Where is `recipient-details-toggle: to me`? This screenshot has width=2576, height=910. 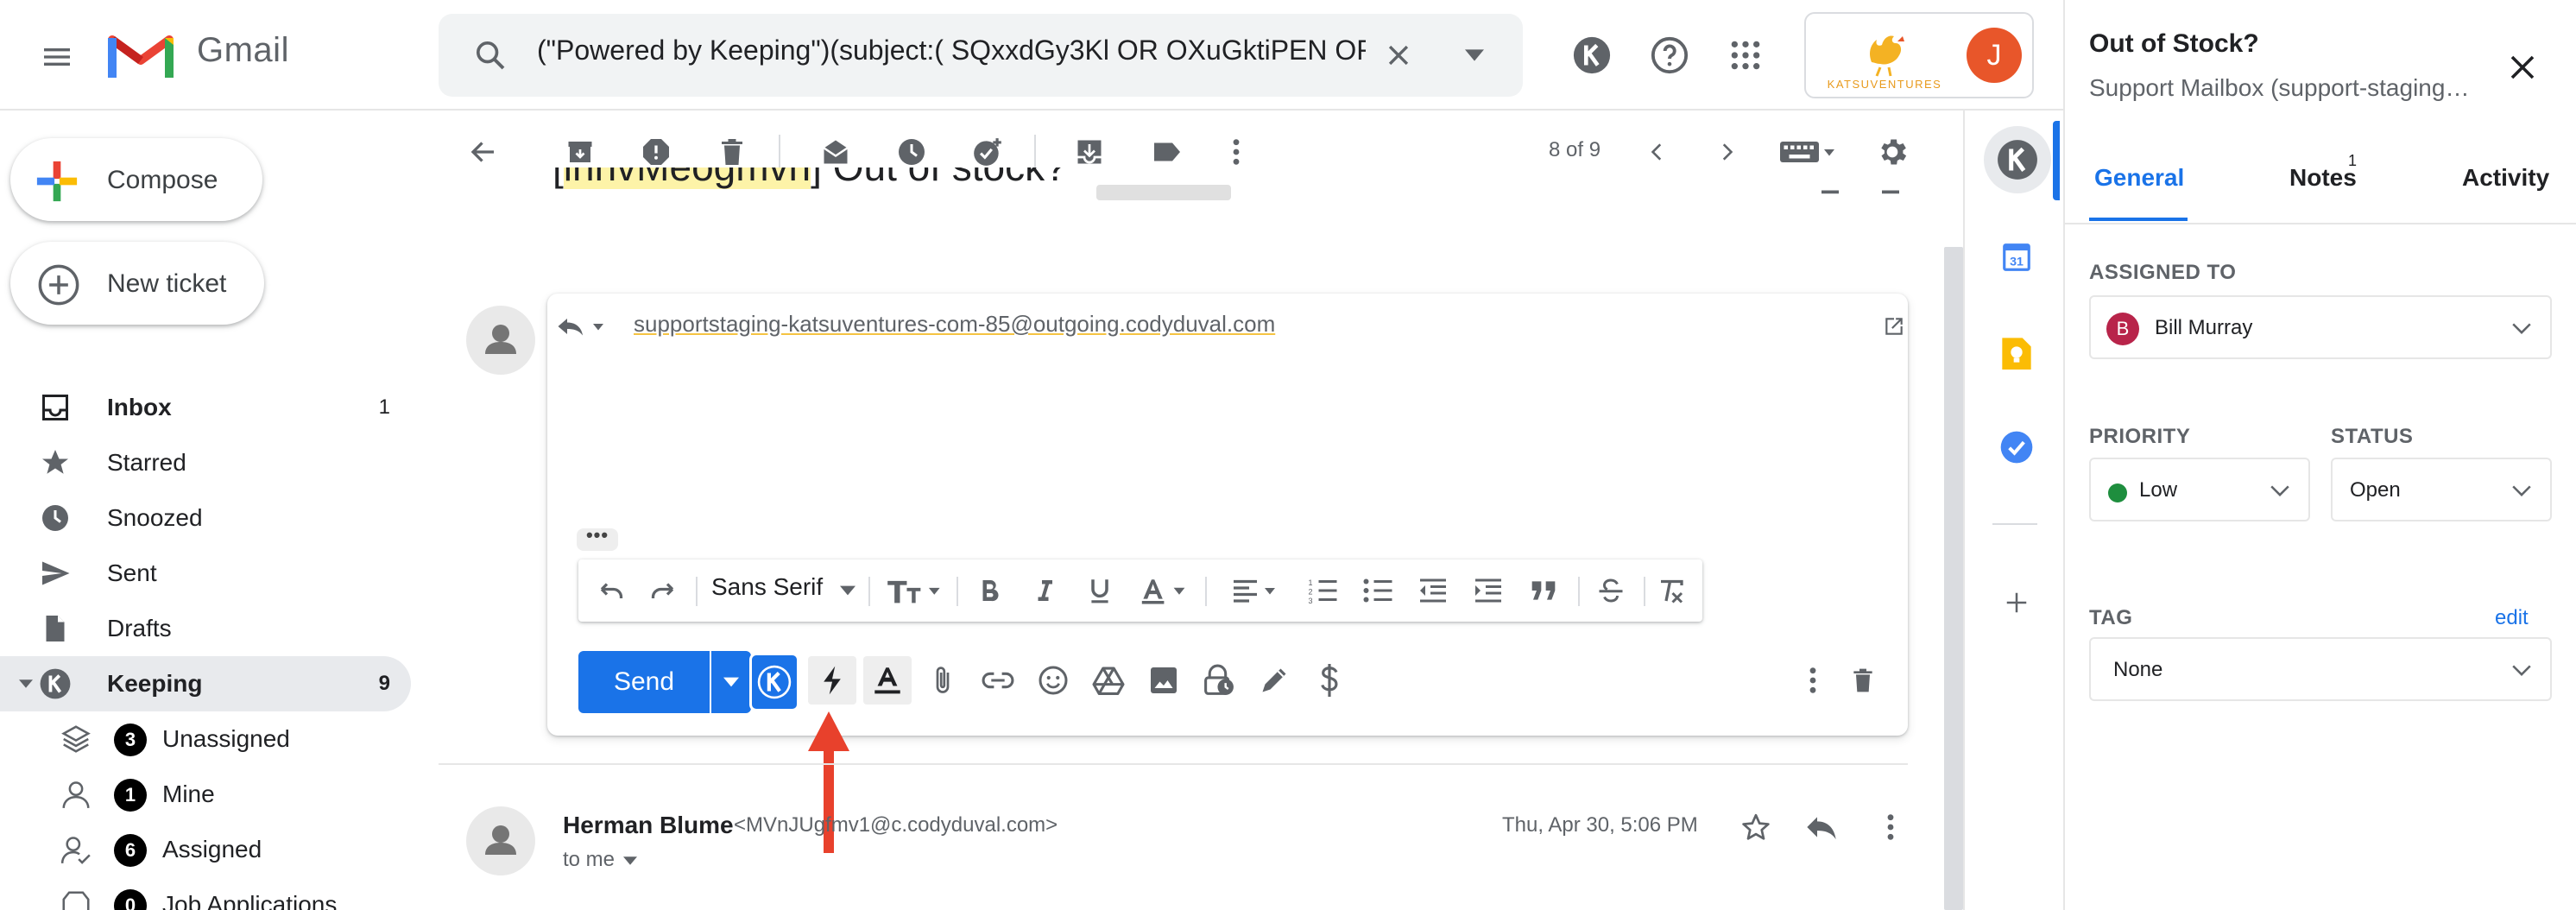 recipient-details-toggle: to me is located at coordinates (600, 860).